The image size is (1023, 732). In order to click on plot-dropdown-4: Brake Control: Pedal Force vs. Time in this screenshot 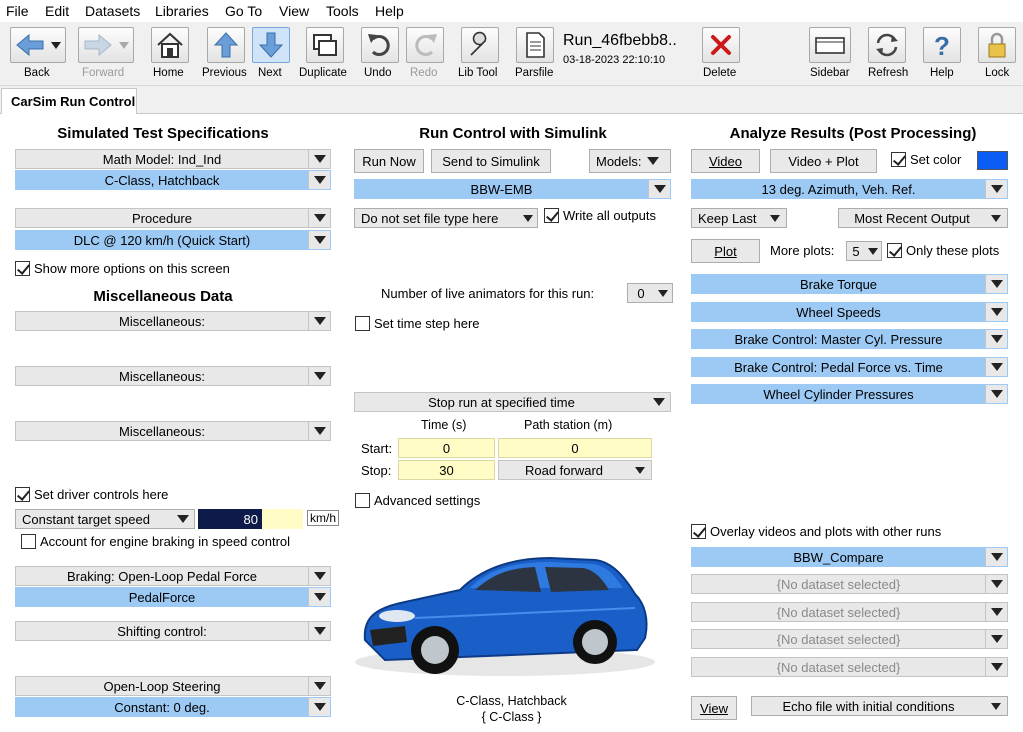, I will do `click(849, 367)`.